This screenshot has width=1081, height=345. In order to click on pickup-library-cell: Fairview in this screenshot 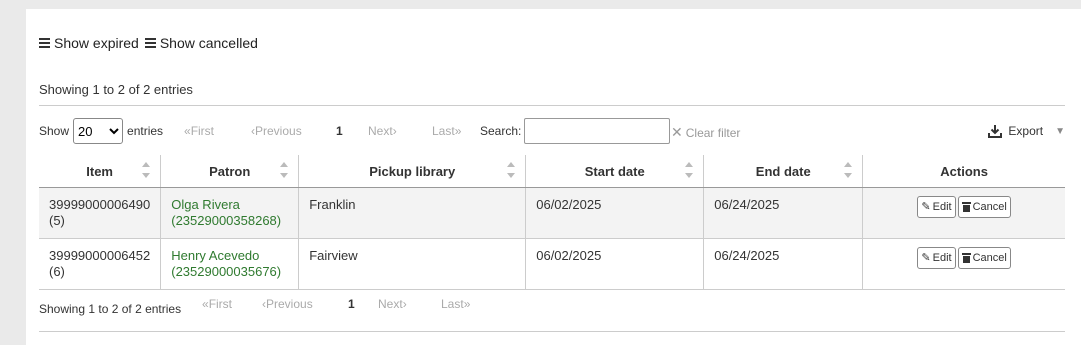, I will do `click(412, 264)`.